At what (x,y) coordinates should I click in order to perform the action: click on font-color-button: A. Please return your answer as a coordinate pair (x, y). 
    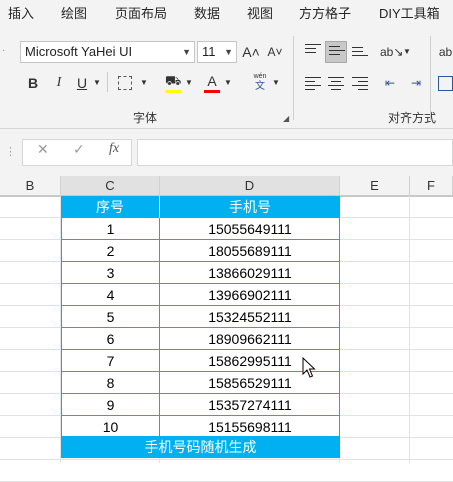
    Looking at the image, I should click on (212, 81).